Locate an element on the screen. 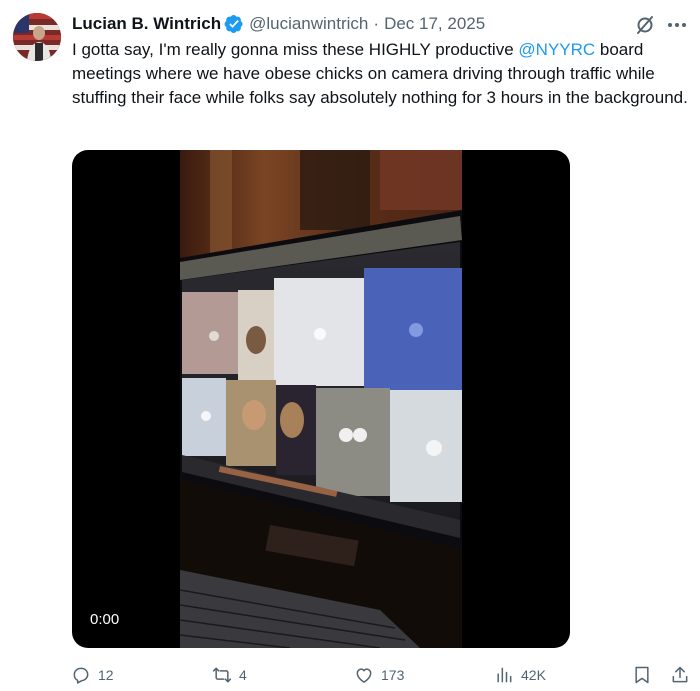  bookmark-icon is located at coordinates (642, 675).